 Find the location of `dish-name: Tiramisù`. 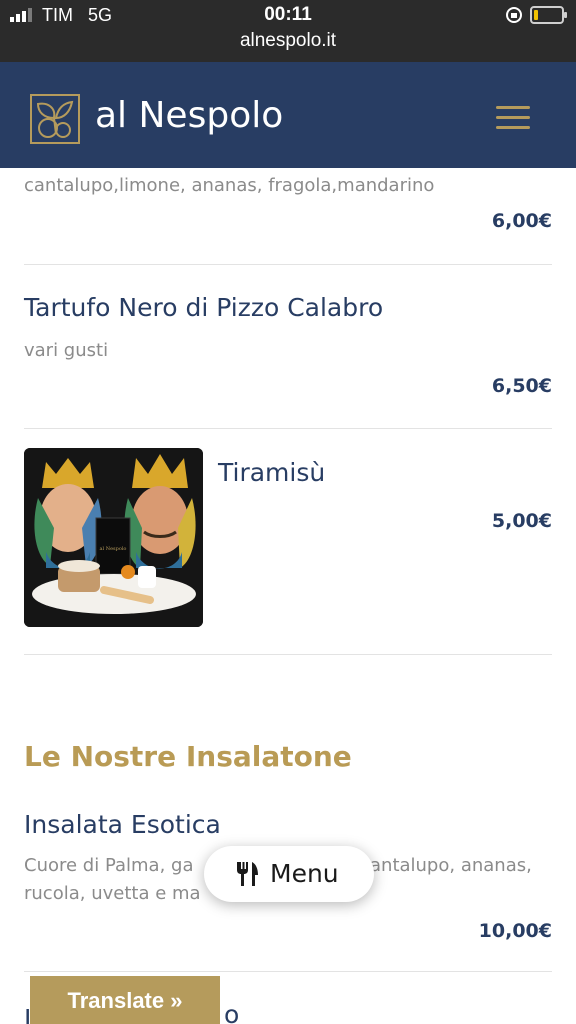

dish-name: Tiramisù is located at coordinates (272, 472).